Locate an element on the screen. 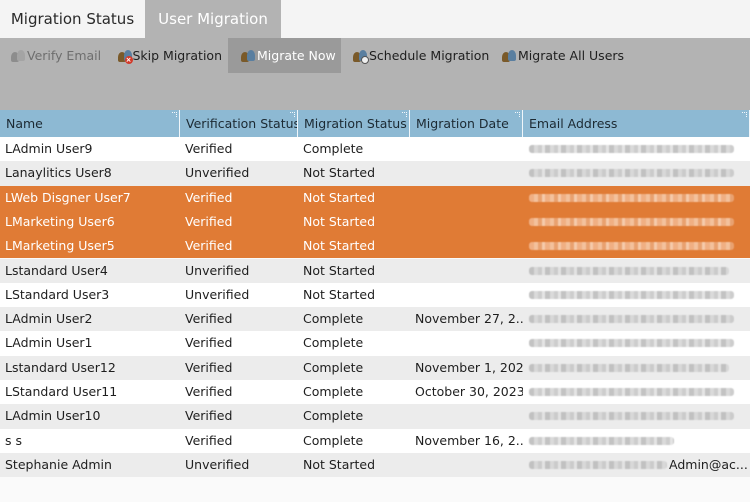 This screenshot has height=502, width=750. table-row: LWeb Disgner User7 Verified Not Started is located at coordinates (375, 197).